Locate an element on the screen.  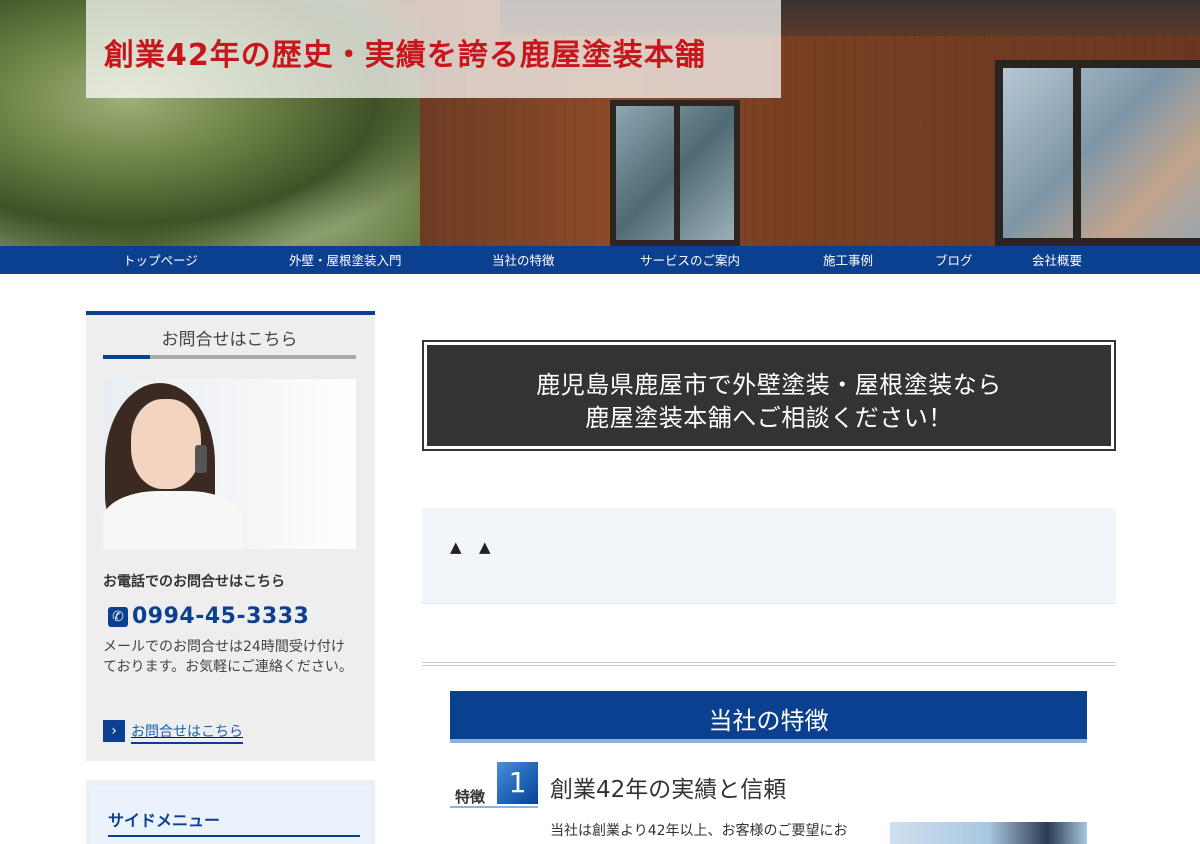
side-menu: サイドメニュー is located at coordinates (230, 812).